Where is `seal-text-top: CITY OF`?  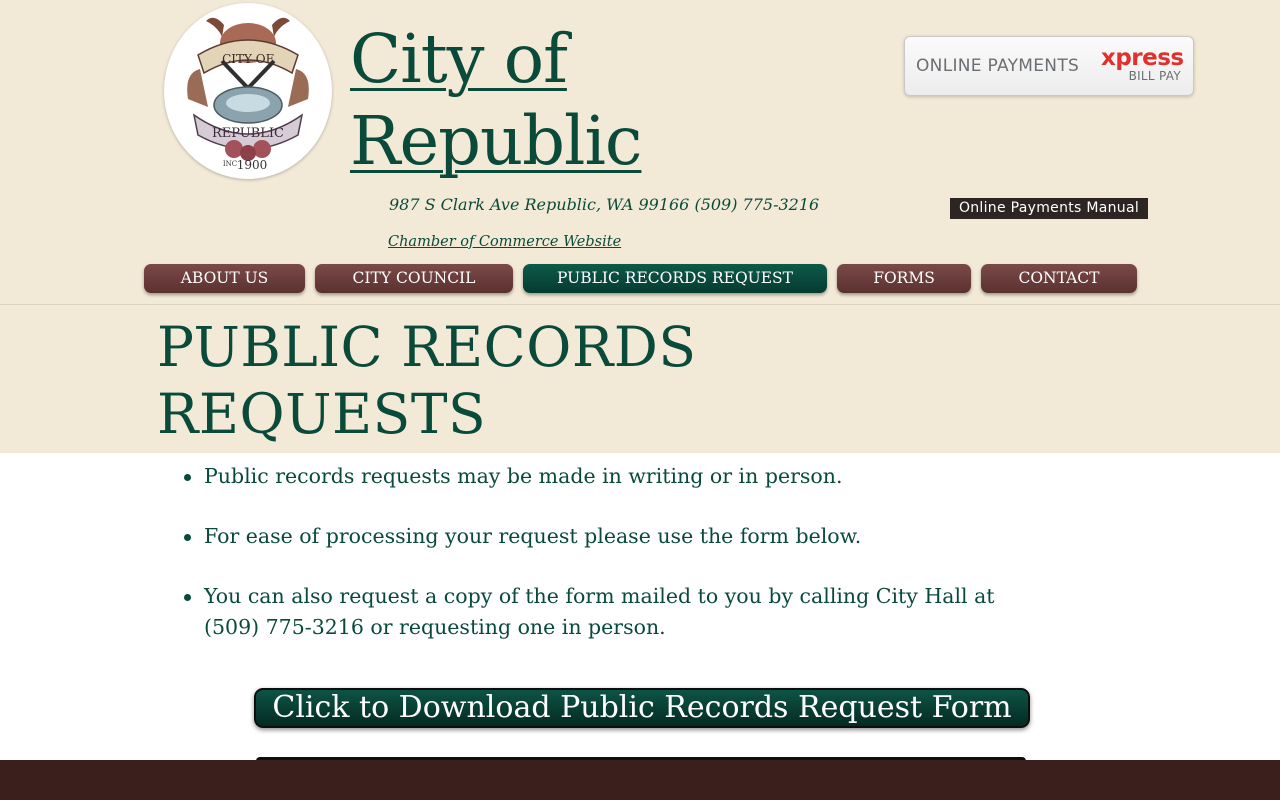 seal-text-top: CITY OF is located at coordinates (248, 59).